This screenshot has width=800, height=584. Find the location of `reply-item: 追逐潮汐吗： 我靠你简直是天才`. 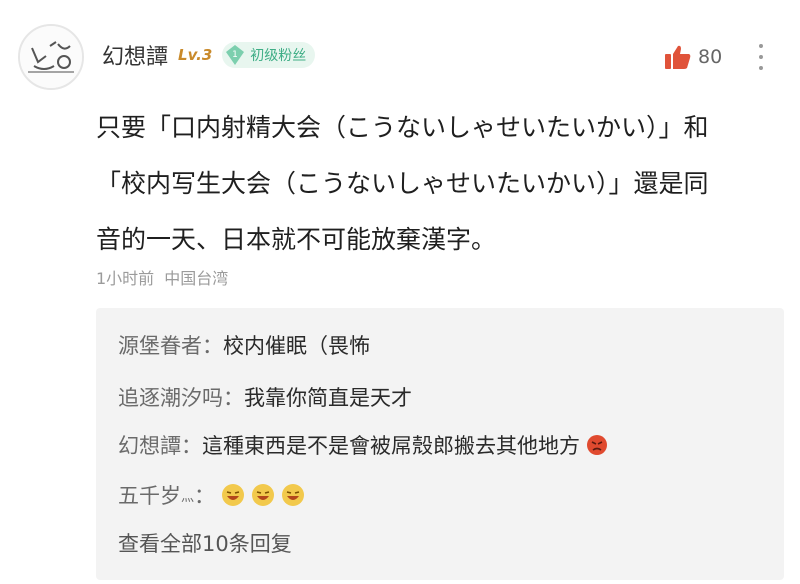

reply-item: 追逐潮汐吗： 我靠你简直是天才 is located at coordinates (265, 397).